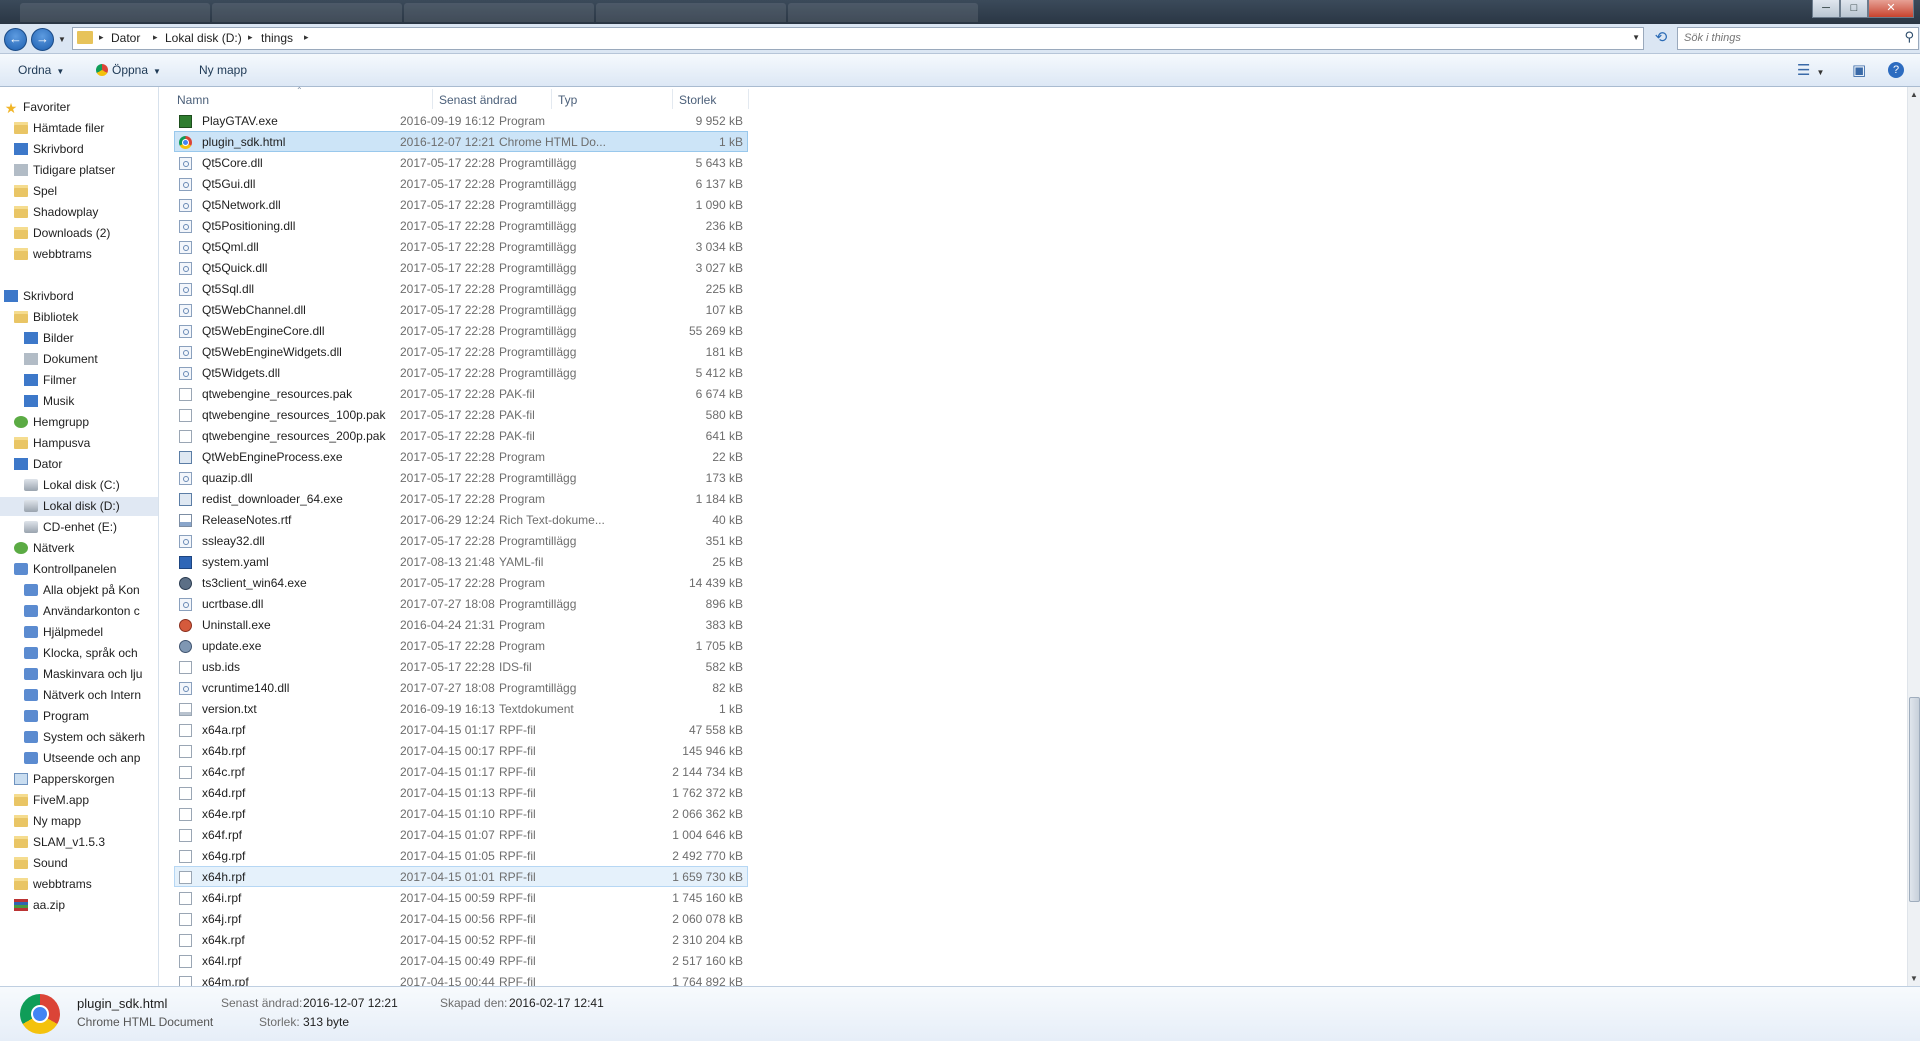 Image resolution: width=1920 pixels, height=1041 pixels. What do you see at coordinates (82, 695) in the screenshot?
I see `sidebar-item-nätverk-och-intern: Nätverk och Intern` at bounding box center [82, 695].